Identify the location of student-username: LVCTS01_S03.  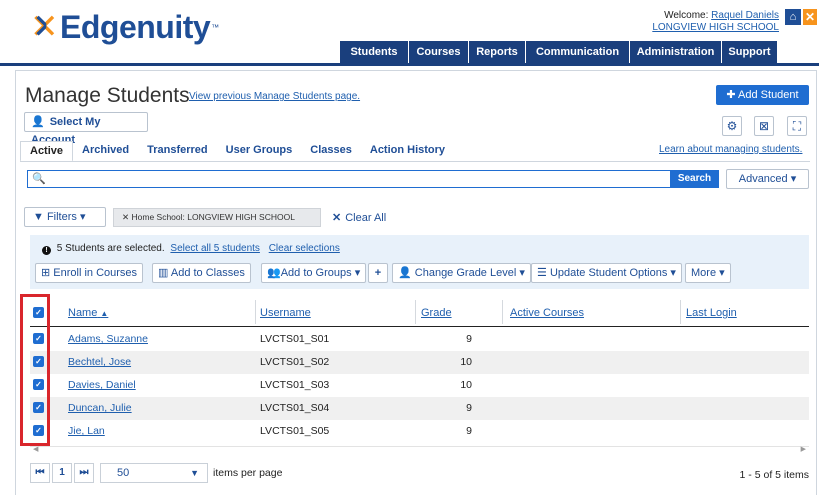
(295, 385).